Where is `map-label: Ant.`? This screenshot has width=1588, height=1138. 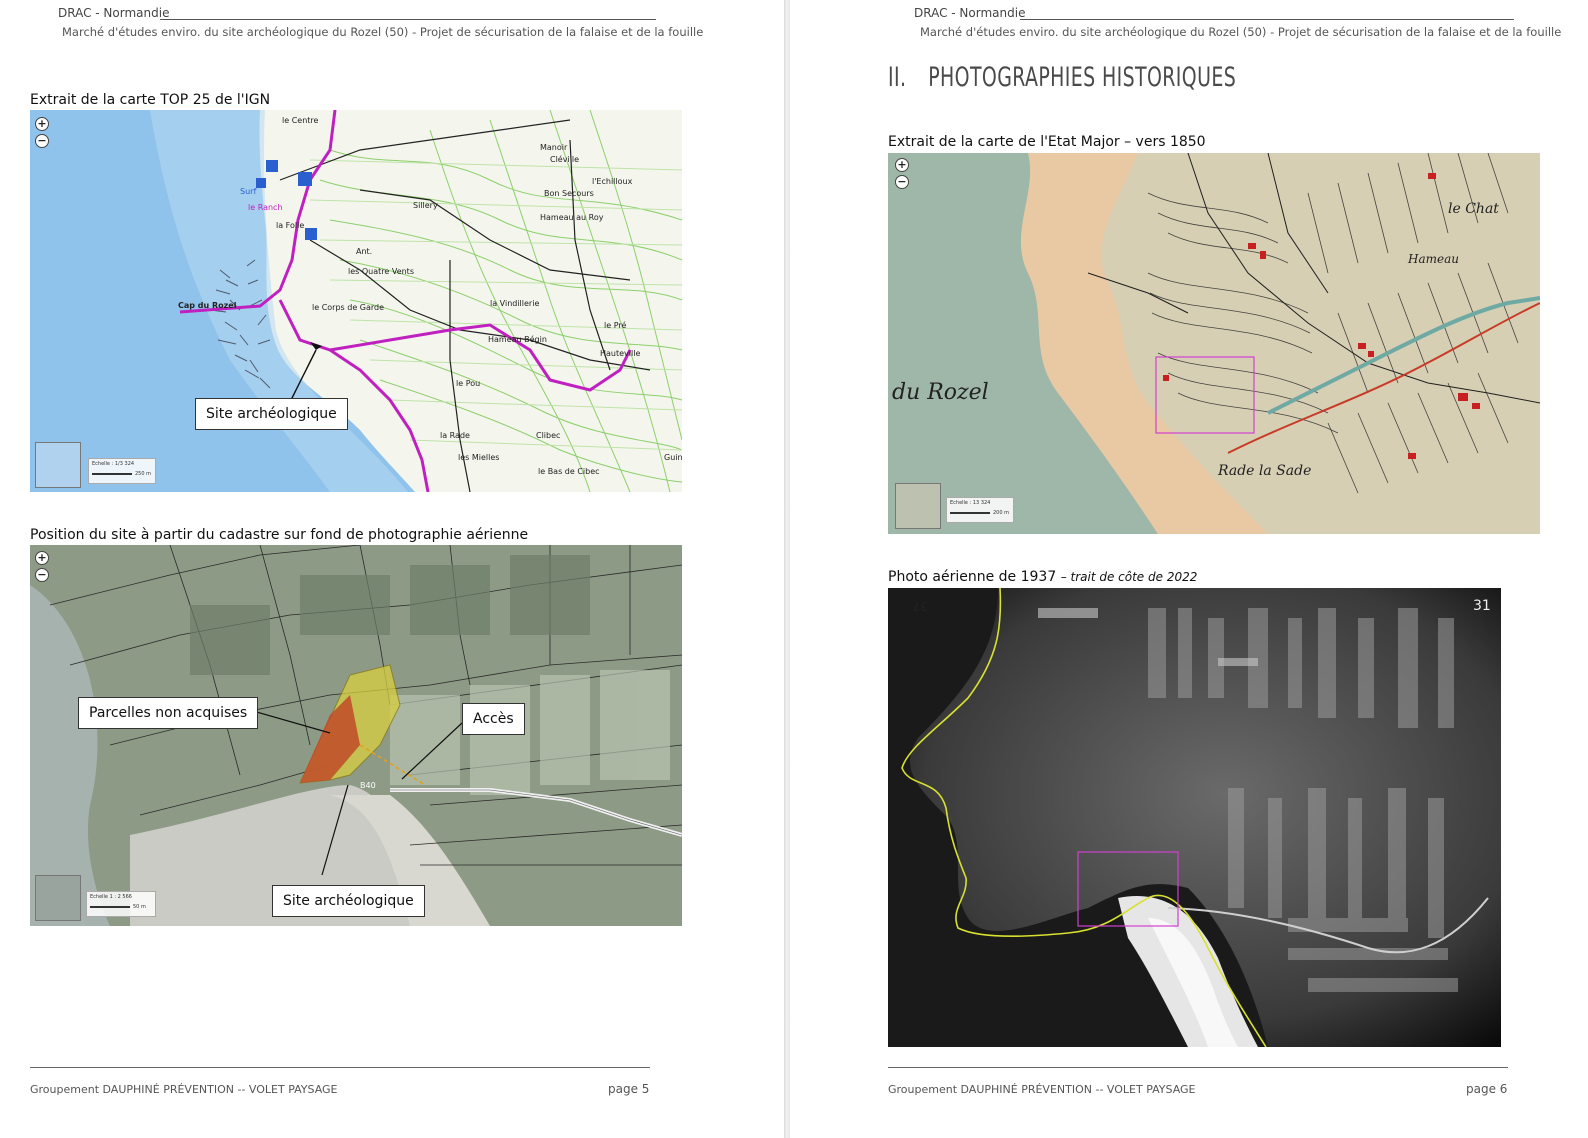
map-label: Ant. is located at coordinates (364, 251).